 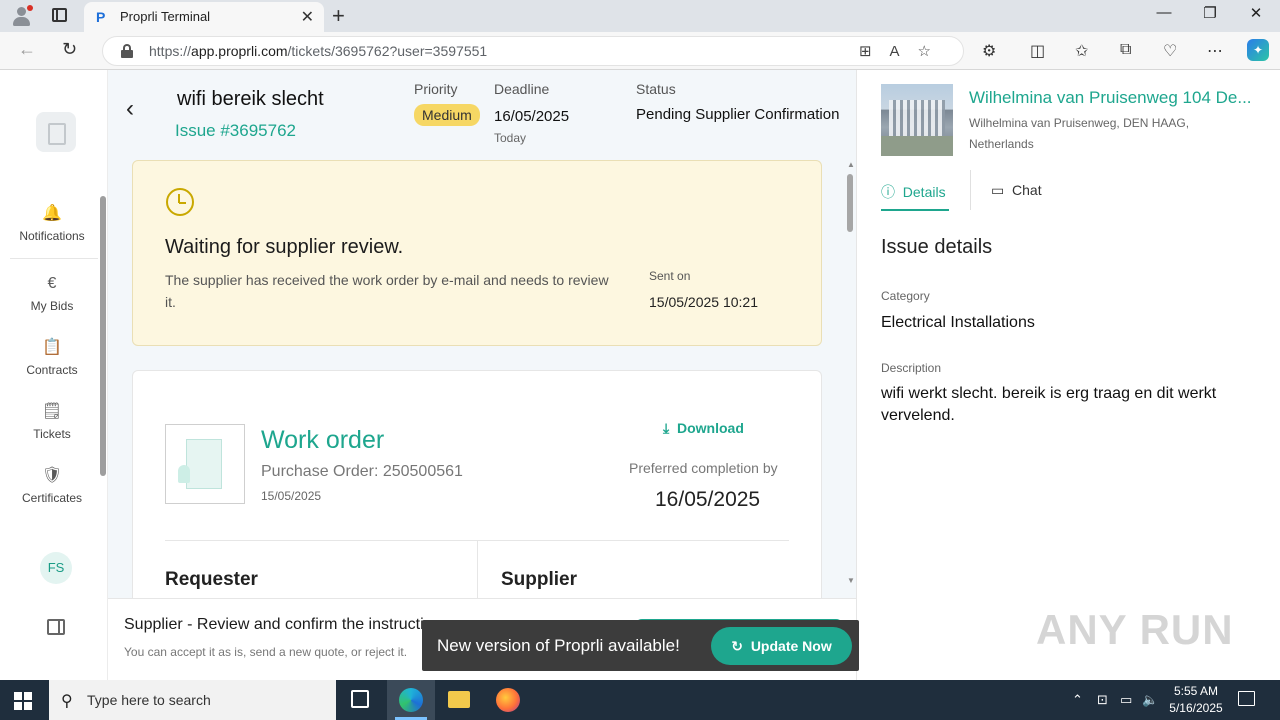 I want to click on close-window-button: ✕, so click(x=1256, y=13).